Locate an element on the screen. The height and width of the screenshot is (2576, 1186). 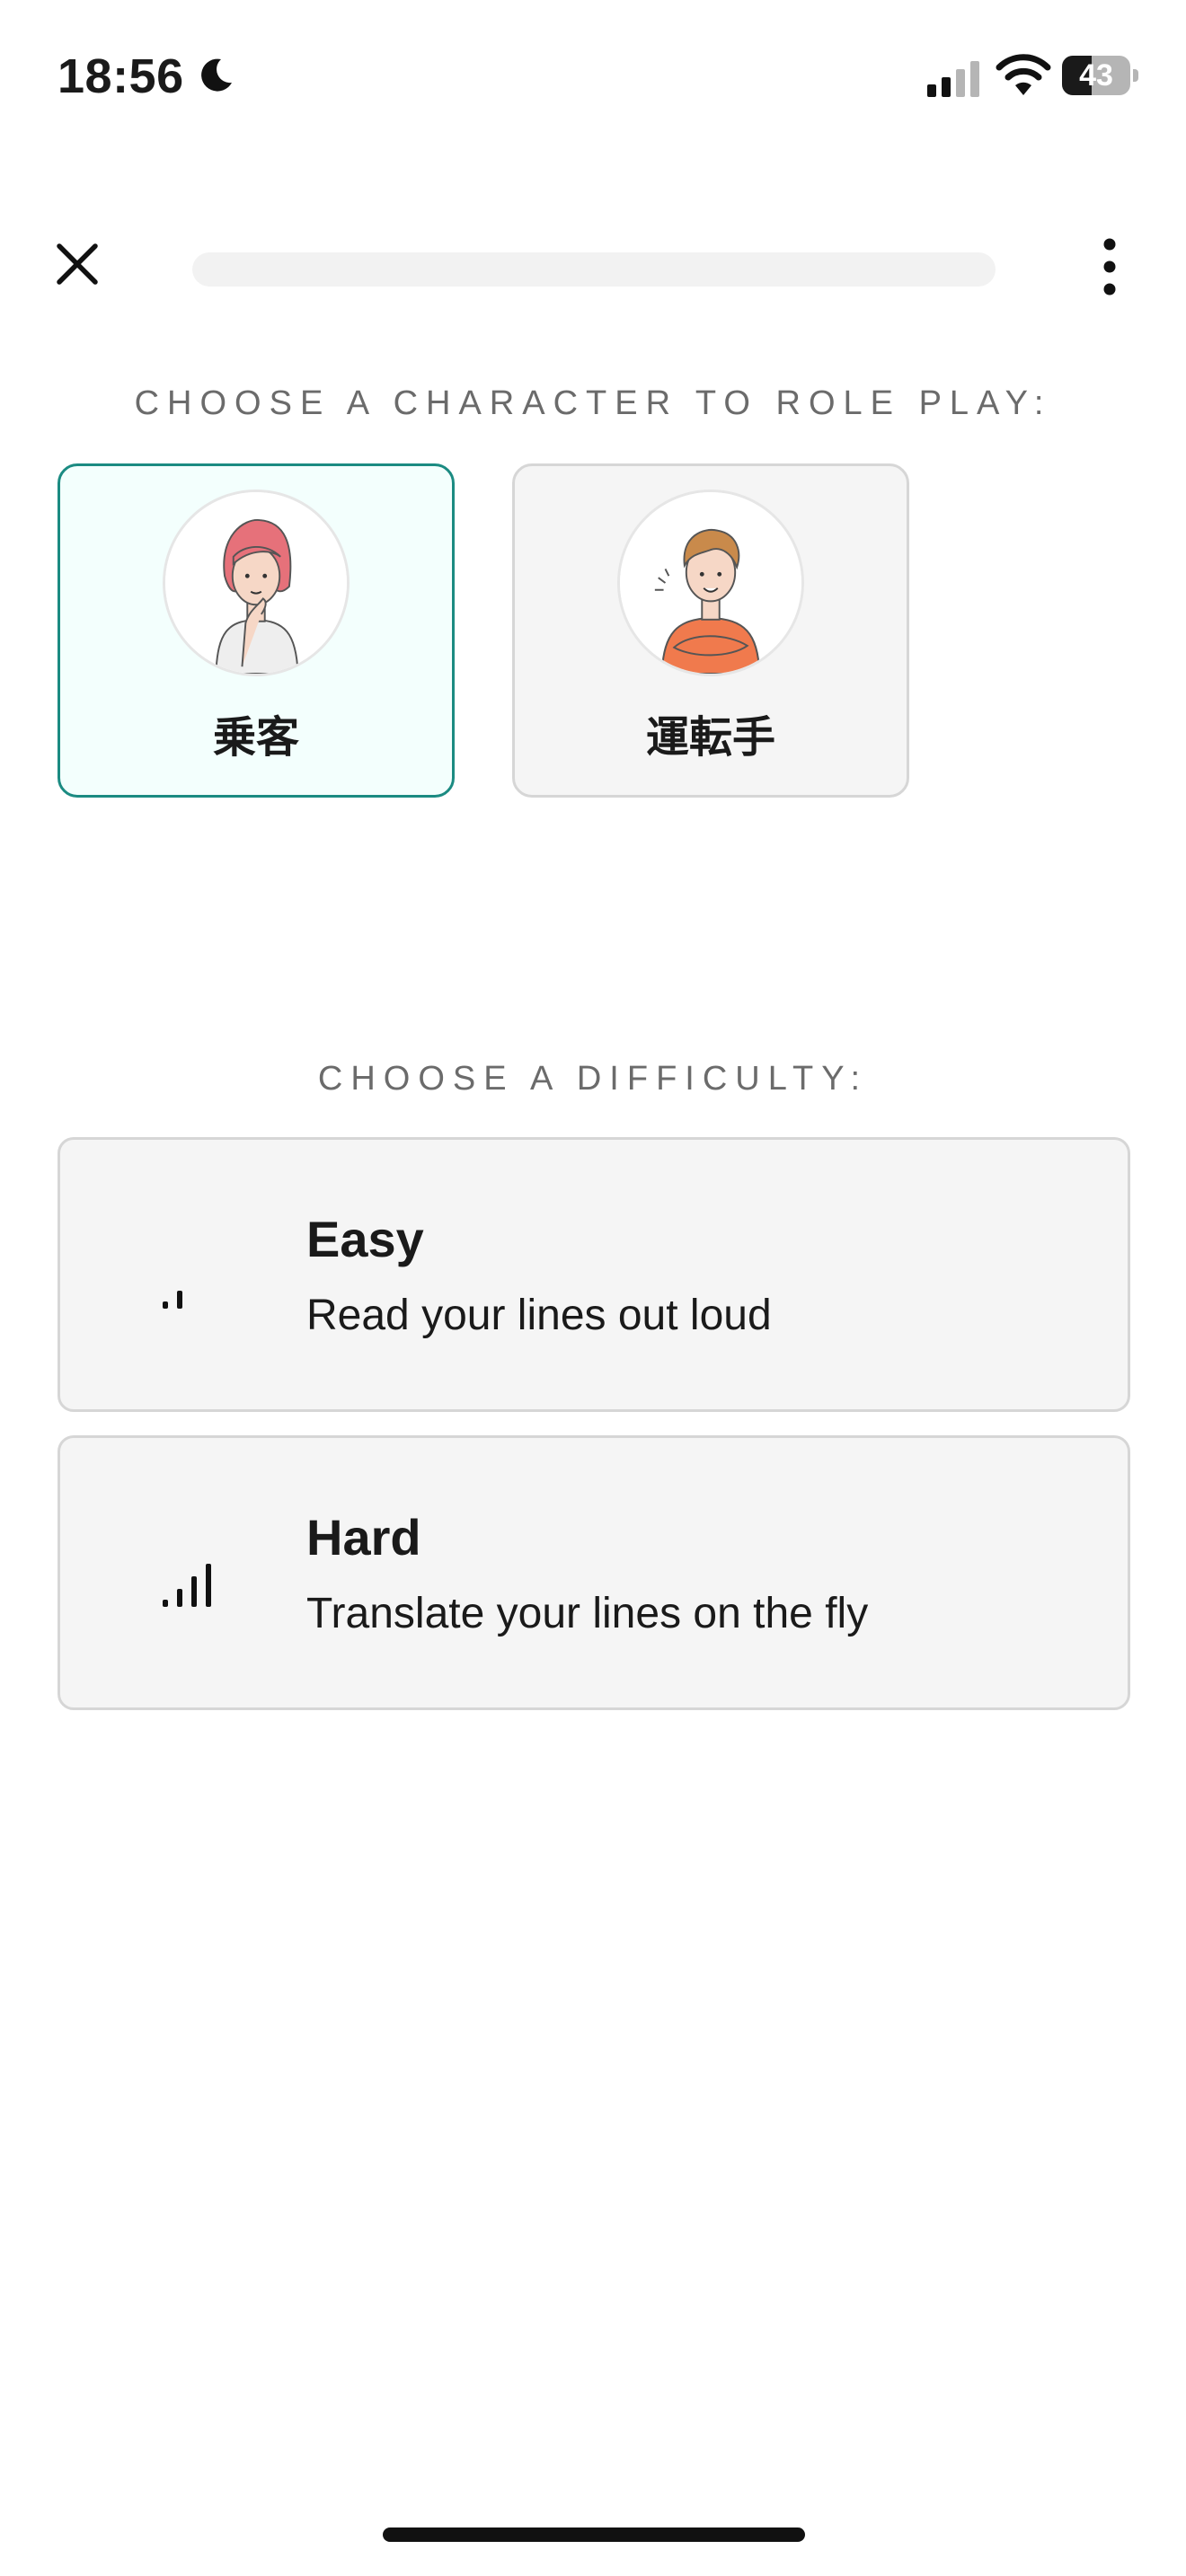
wifi-icon is located at coordinates (1023, 74).